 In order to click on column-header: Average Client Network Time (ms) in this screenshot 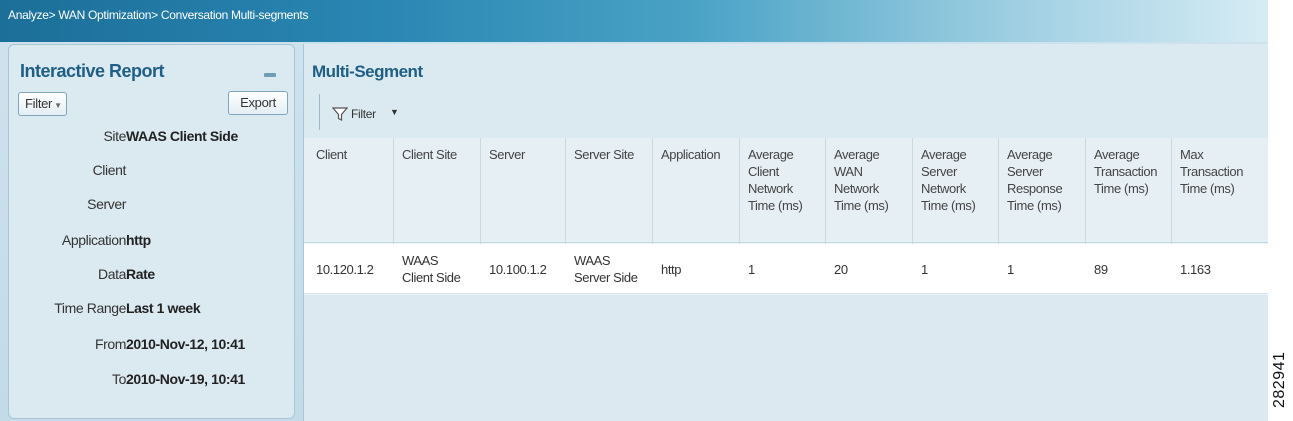, I will do `click(775, 180)`.